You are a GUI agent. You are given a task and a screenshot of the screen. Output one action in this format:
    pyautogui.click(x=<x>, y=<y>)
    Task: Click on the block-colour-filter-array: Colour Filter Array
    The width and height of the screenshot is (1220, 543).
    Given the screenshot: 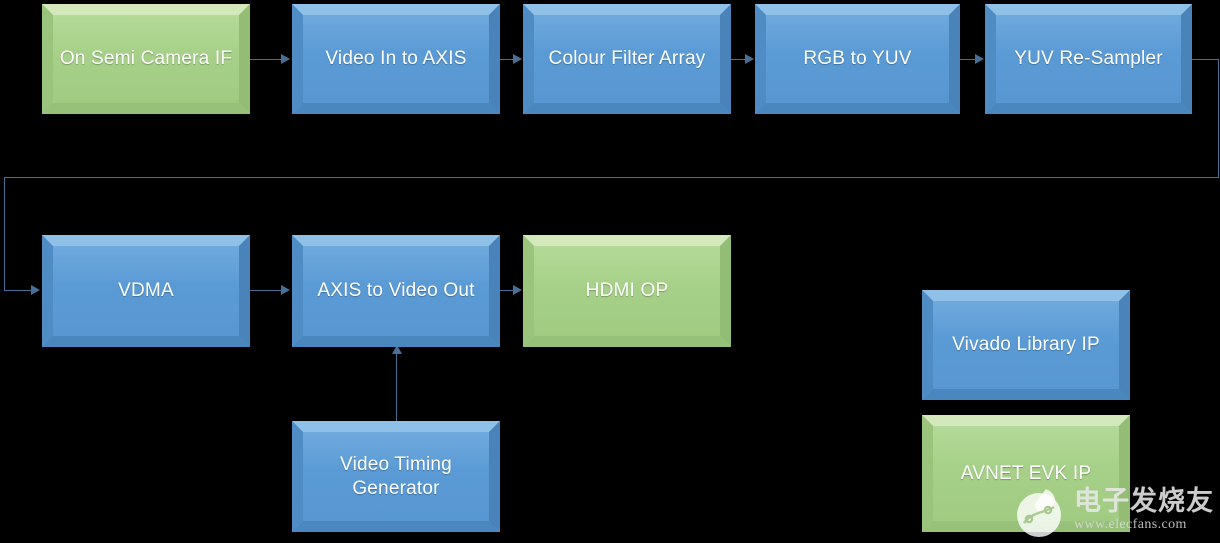 What is the action you would take?
    pyautogui.click(x=627, y=59)
    